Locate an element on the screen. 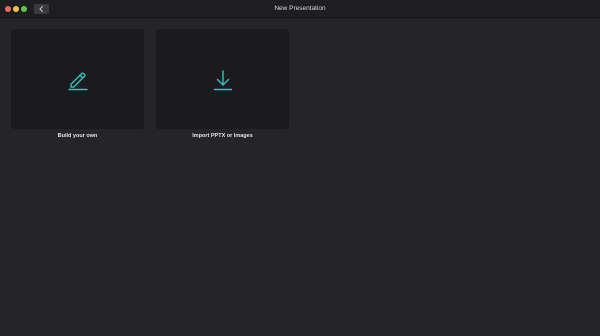 The width and height of the screenshot is (600, 336). download-arrow-icon is located at coordinates (223, 80).